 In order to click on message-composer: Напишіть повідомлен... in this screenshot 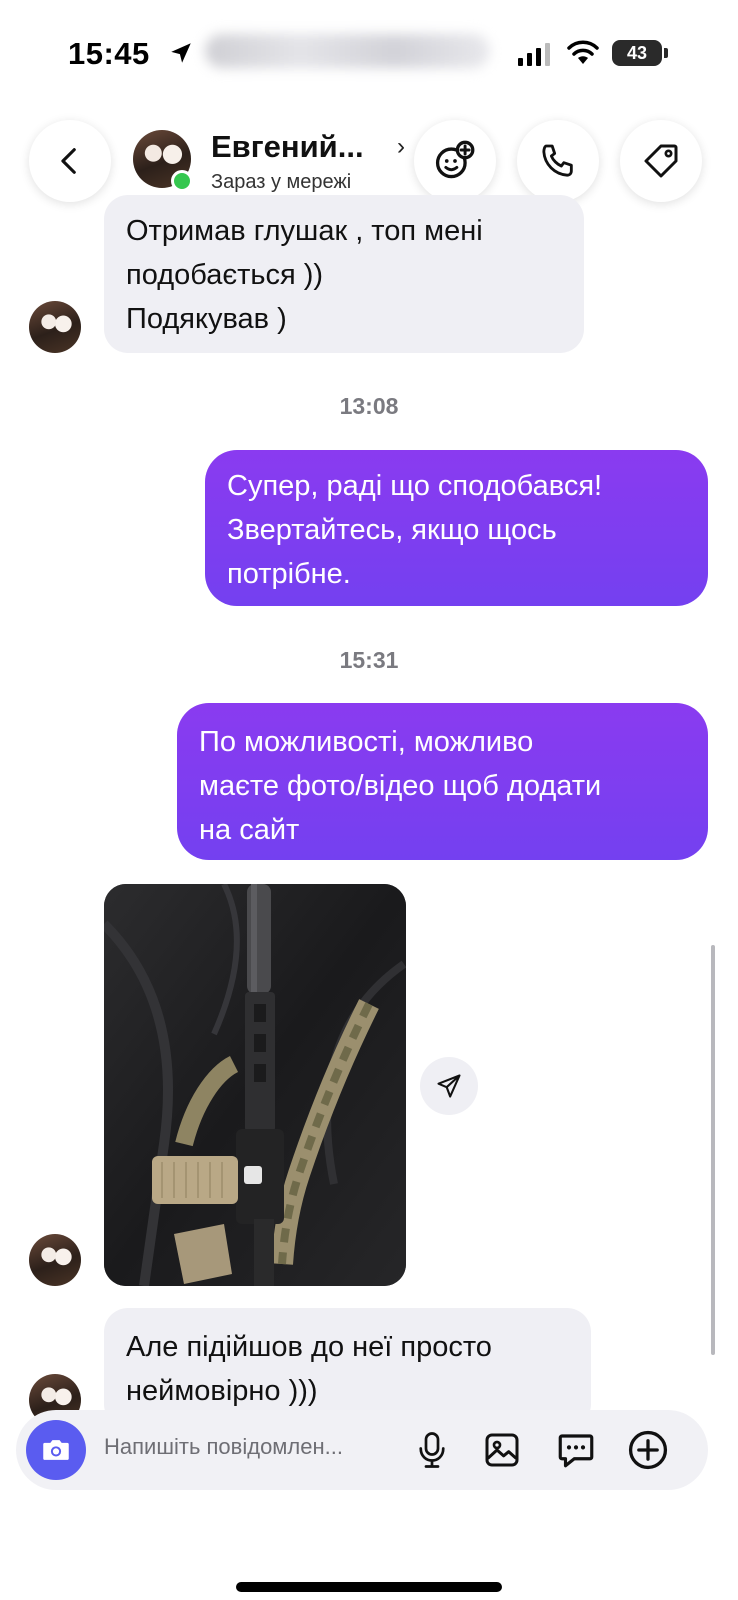, I will do `click(362, 1450)`.